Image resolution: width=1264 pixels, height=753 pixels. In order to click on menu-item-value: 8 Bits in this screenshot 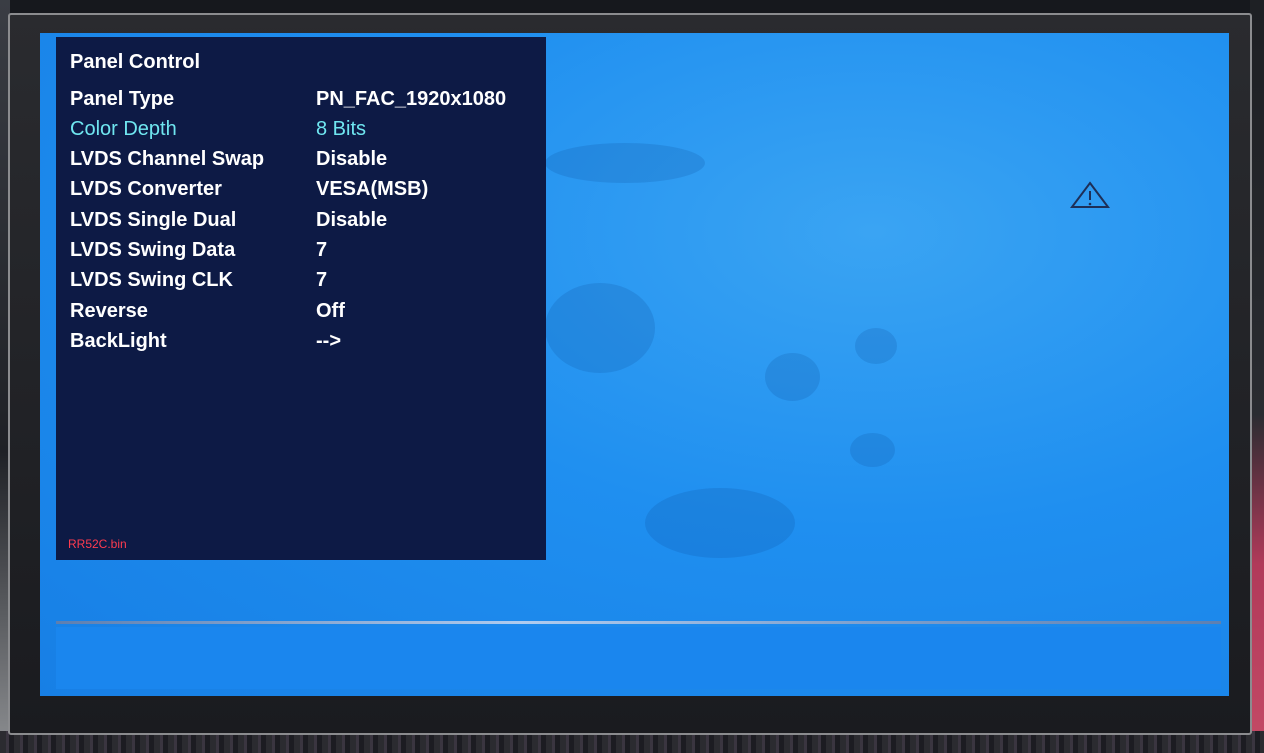, I will do `click(341, 129)`.